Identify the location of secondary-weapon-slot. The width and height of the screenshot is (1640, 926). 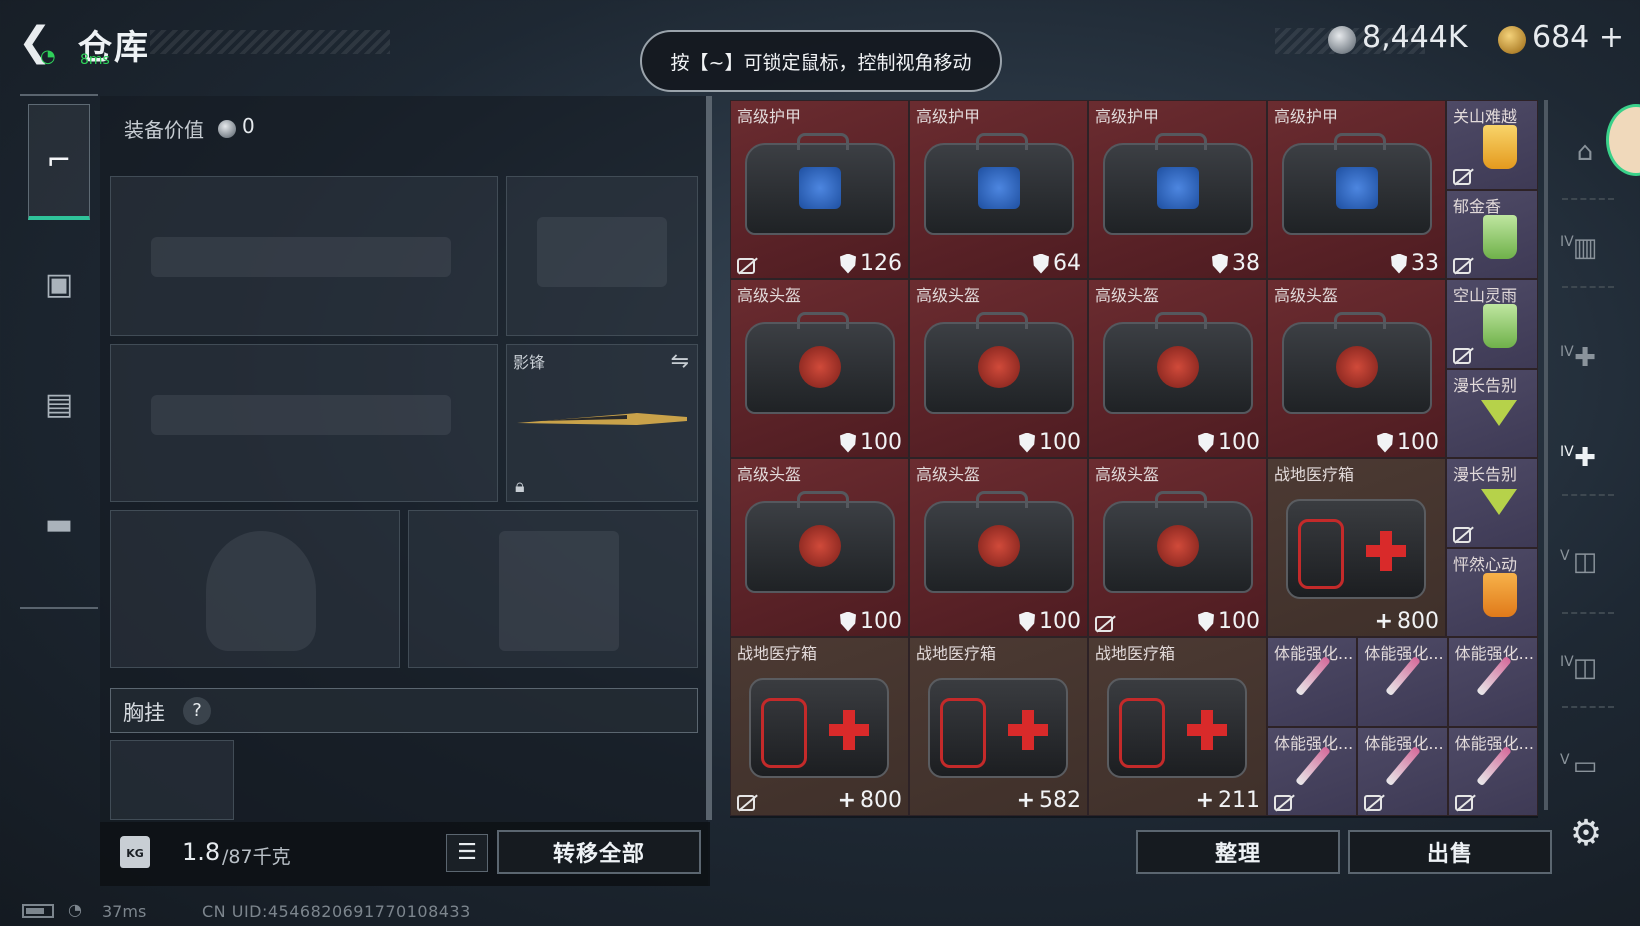
(304, 423).